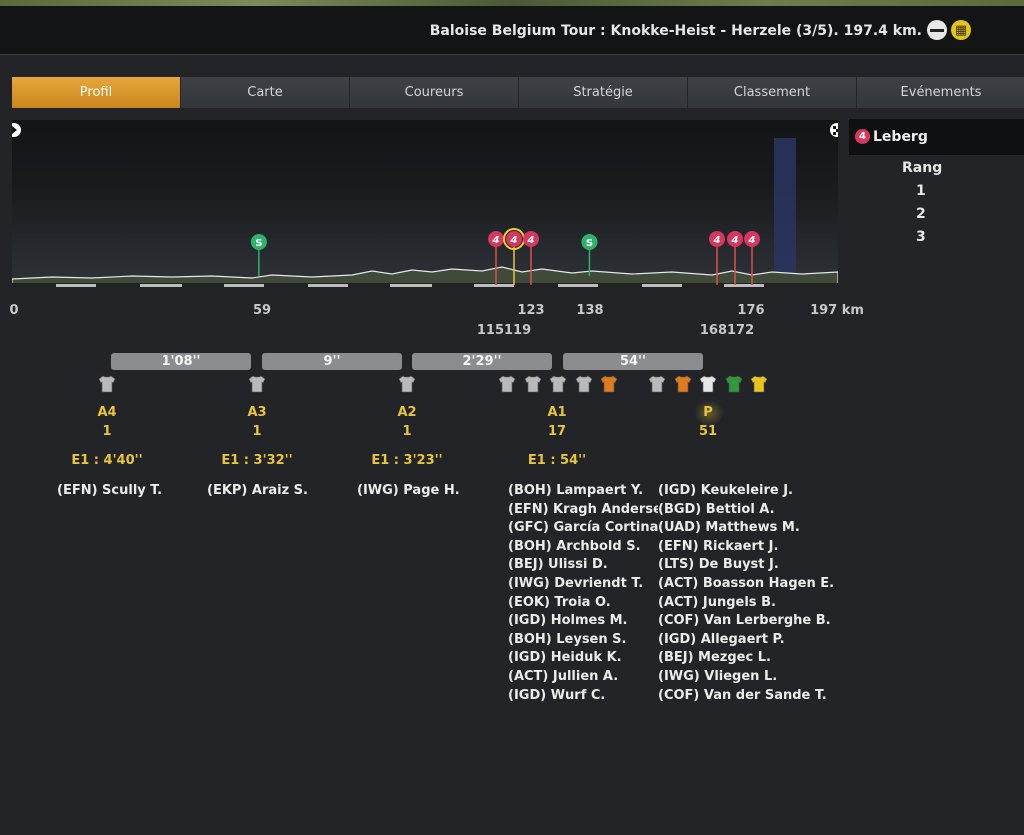 Image resolution: width=1024 pixels, height=835 pixels. Describe the element at coordinates (633, 361) in the screenshot. I see `gap-bar: 54''` at that location.